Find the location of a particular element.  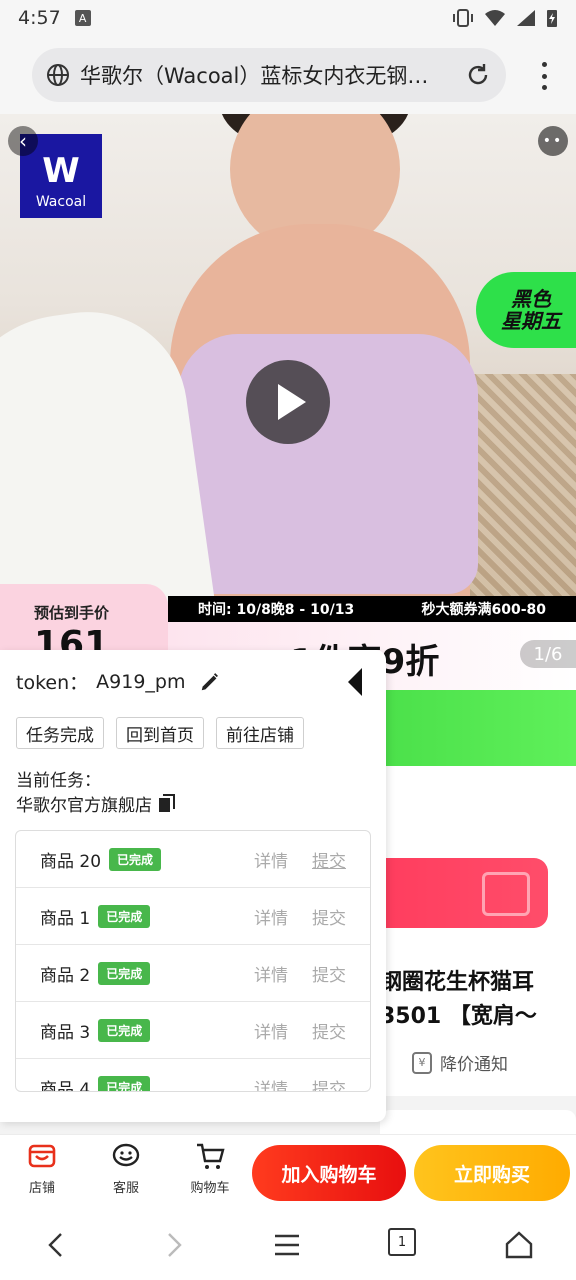

task-row: 商品 20 已完成 详情 提交 is located at coordinates (193, 859).